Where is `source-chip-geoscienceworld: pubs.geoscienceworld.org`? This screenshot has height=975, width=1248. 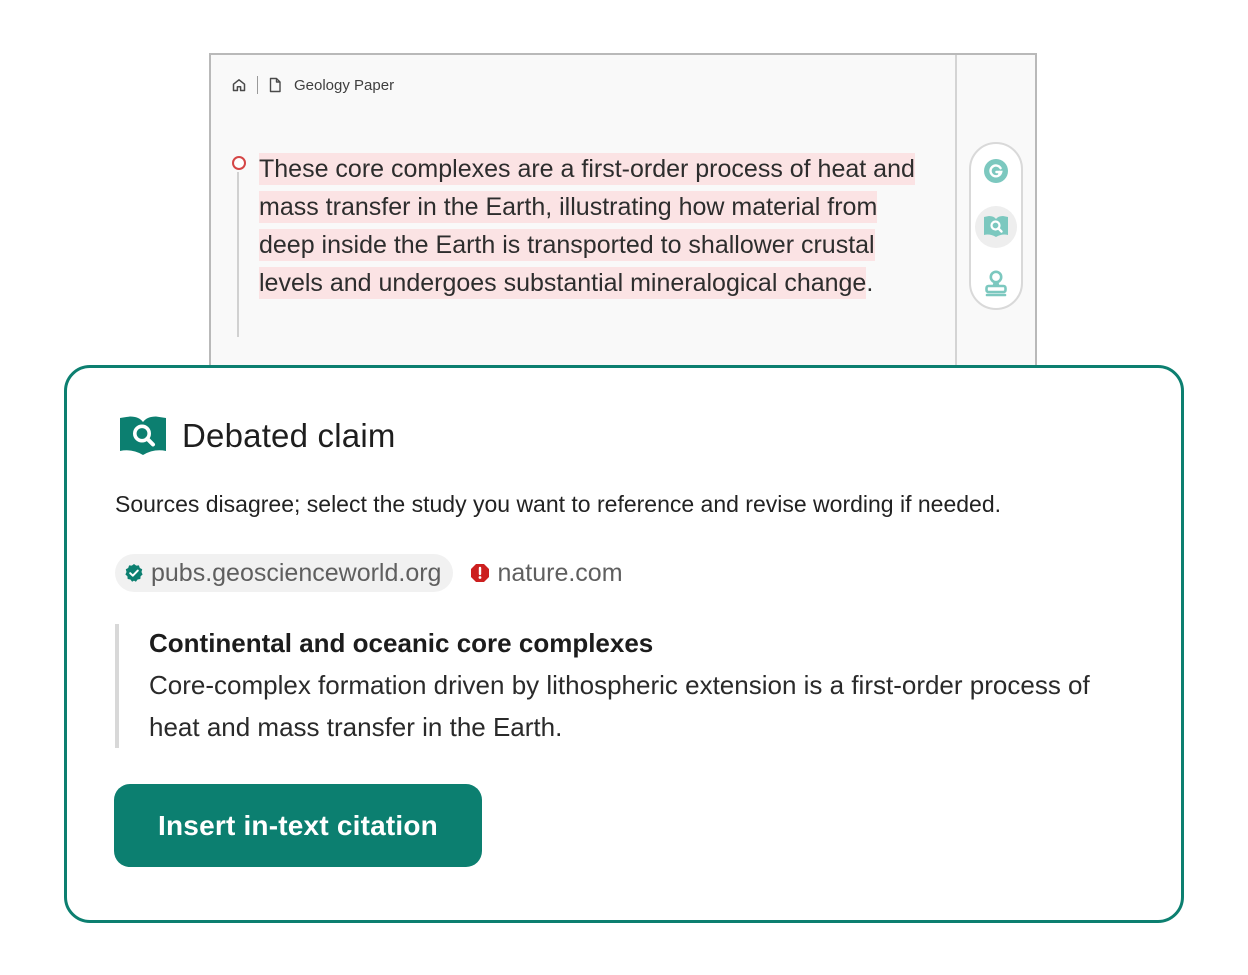 source-chip-geoscienceworld: pubs.geoscienceworld.org is located at coordinates (284, 573).